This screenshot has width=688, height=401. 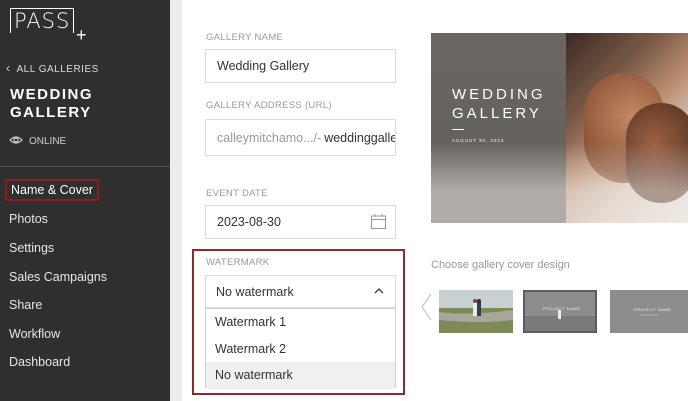 I want to click on sidebar-item-dashboard: Dashboard, so click(x=39, y=362).